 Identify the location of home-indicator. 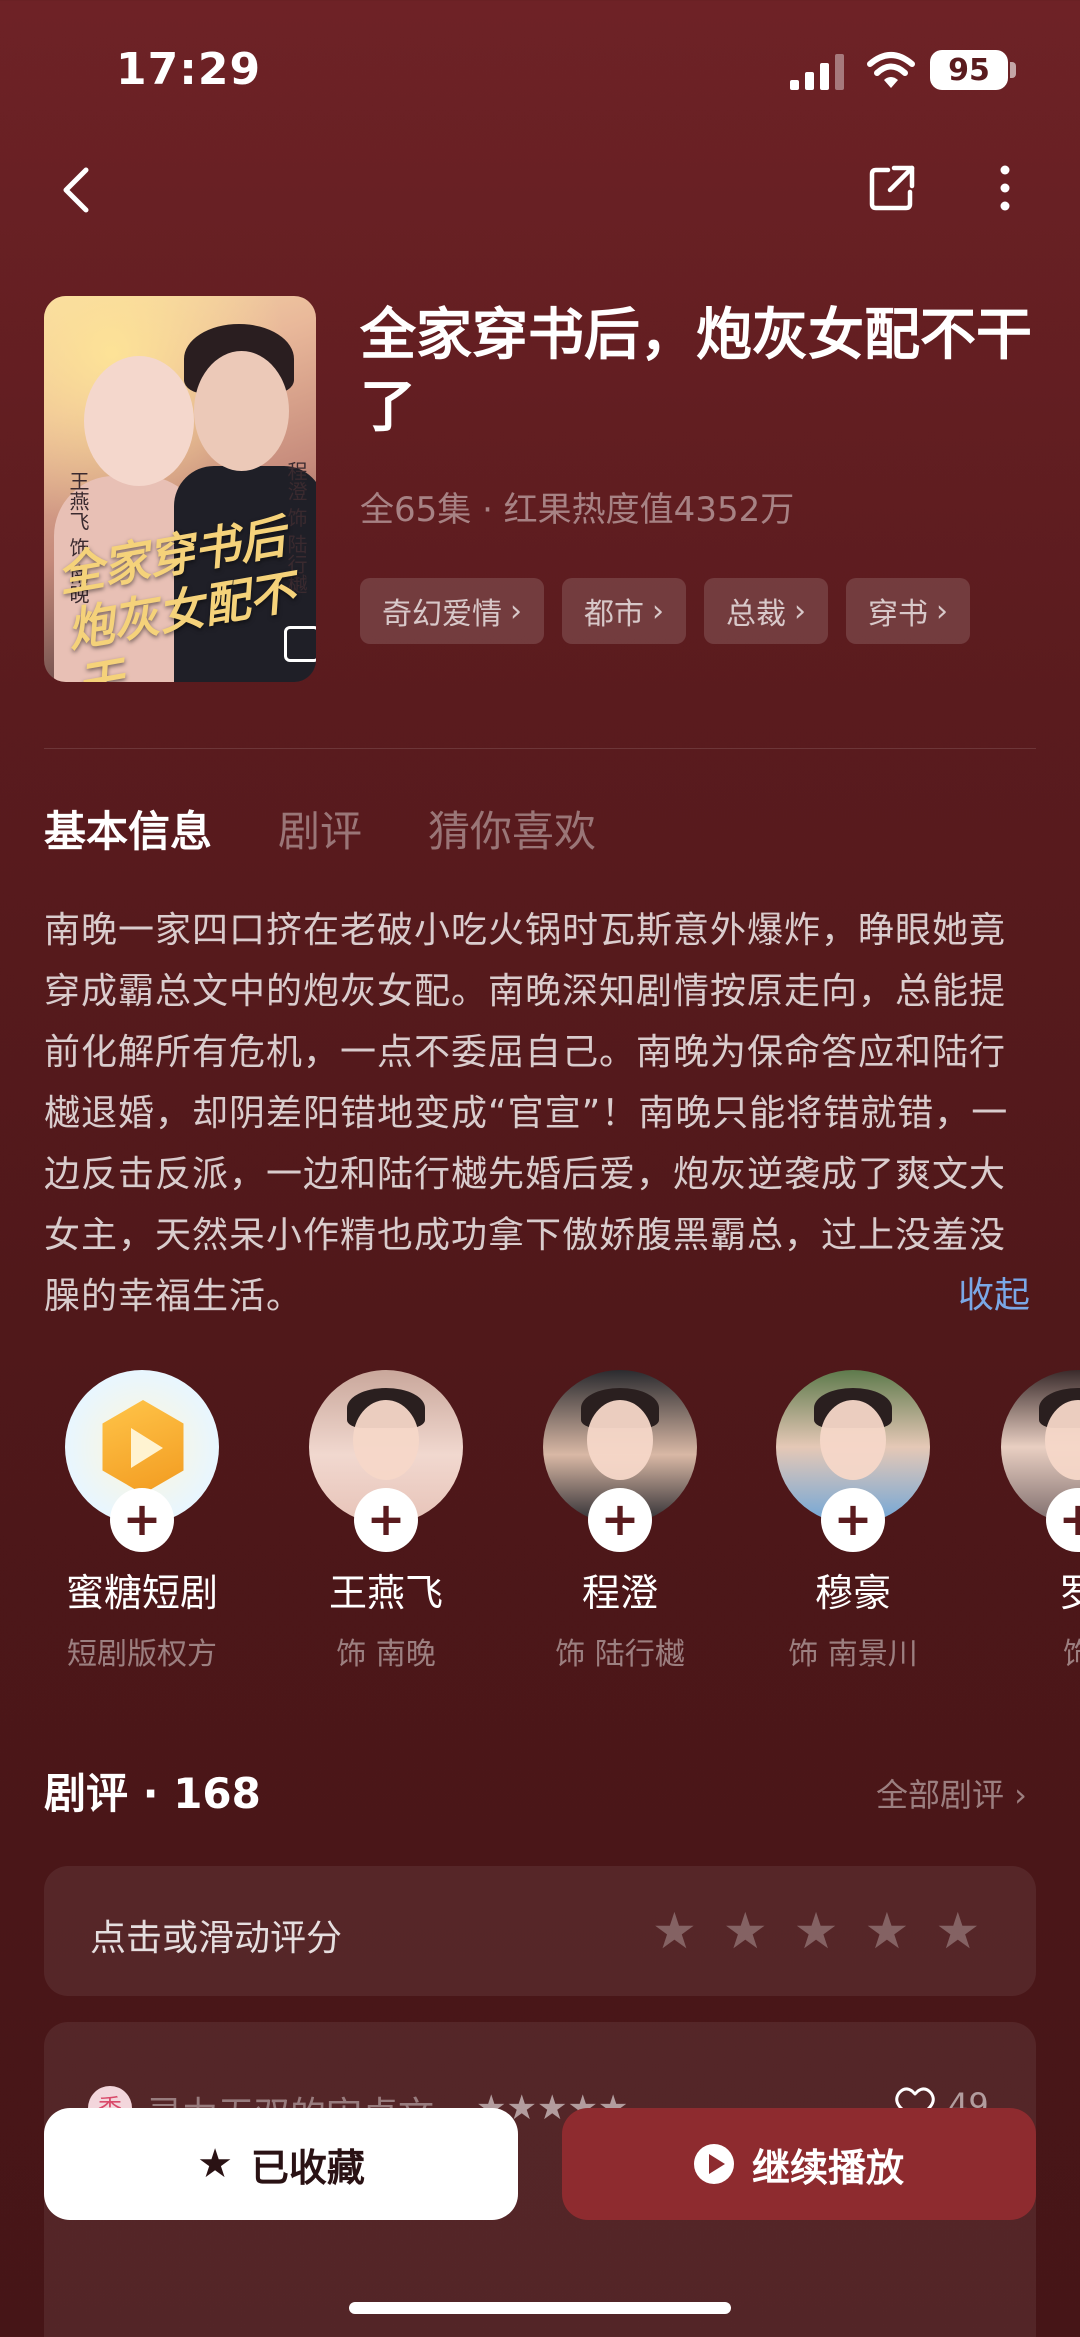
(540, 2308).